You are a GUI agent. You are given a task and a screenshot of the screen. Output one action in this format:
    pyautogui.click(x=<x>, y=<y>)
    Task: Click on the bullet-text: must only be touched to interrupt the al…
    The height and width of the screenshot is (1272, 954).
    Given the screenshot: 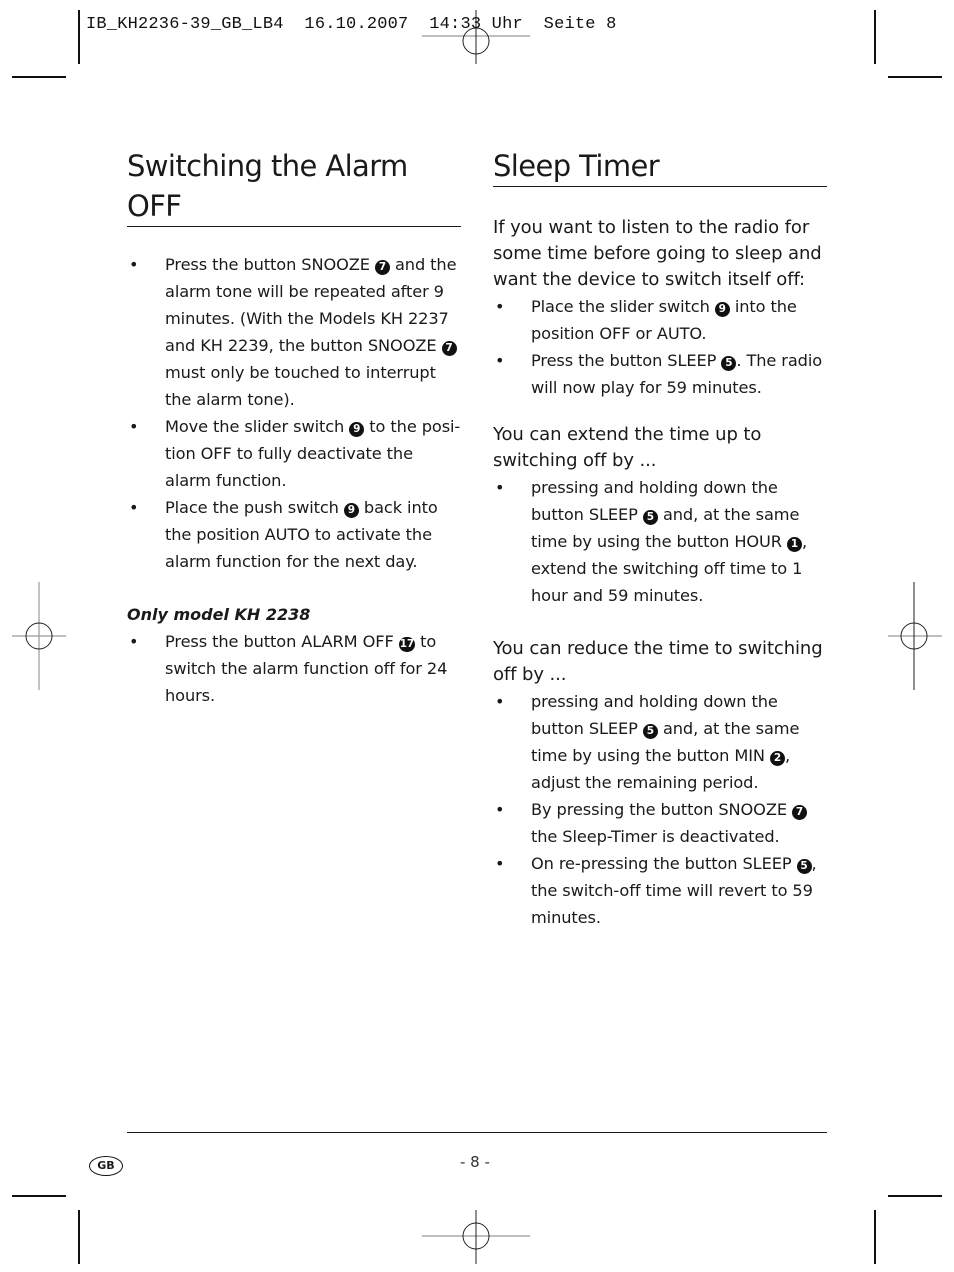 What is the action you would take?
    pyautogui.click(x=300, y=386)
    